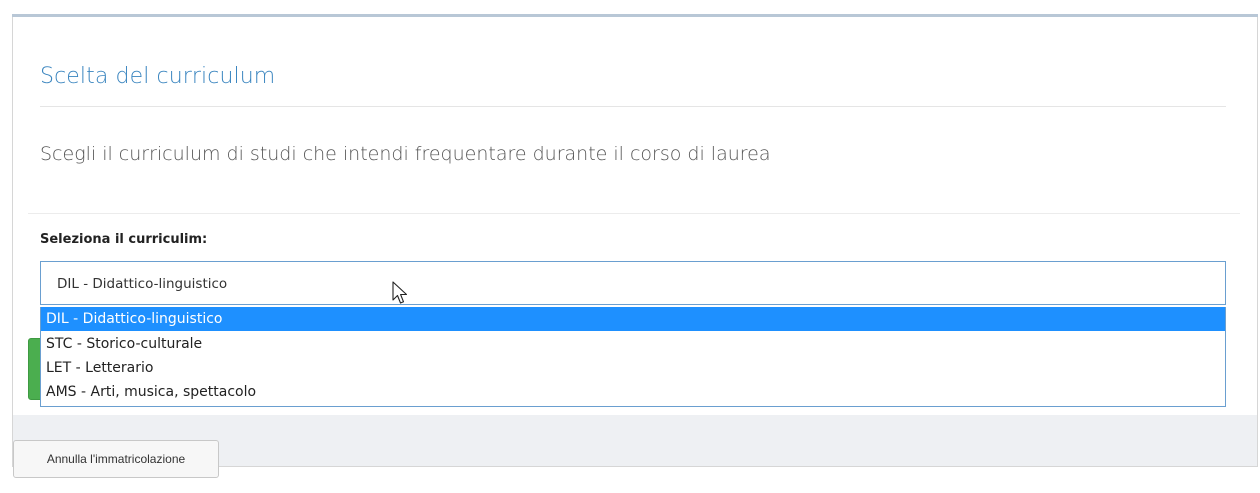 The width and height of the screenshot is (1260, 493). I want to click on cancel-enrollment-button: Annulla l'immatricolazione, so click(116, 459).